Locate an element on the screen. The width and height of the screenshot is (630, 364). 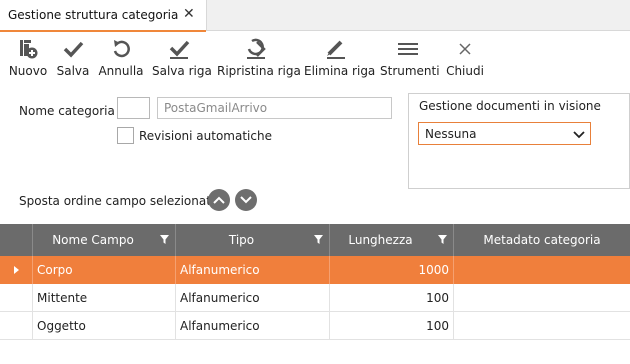
cell-nome-campo: Oggetto is located at coordinates (104, 326).